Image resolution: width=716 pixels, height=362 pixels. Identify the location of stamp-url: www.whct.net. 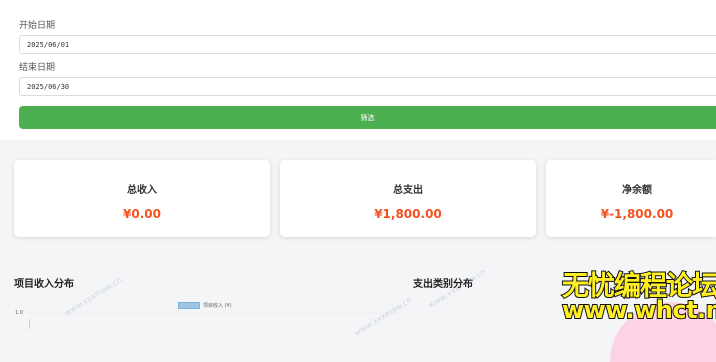
(638, 310).